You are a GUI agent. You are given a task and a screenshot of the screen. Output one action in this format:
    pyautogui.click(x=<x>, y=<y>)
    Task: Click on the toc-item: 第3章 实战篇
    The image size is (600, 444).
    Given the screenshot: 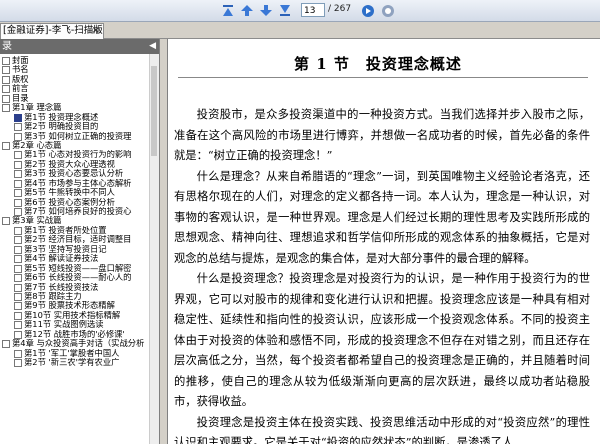 What is the action you would take?
    pyautogui.click(x=75, y=221)
    